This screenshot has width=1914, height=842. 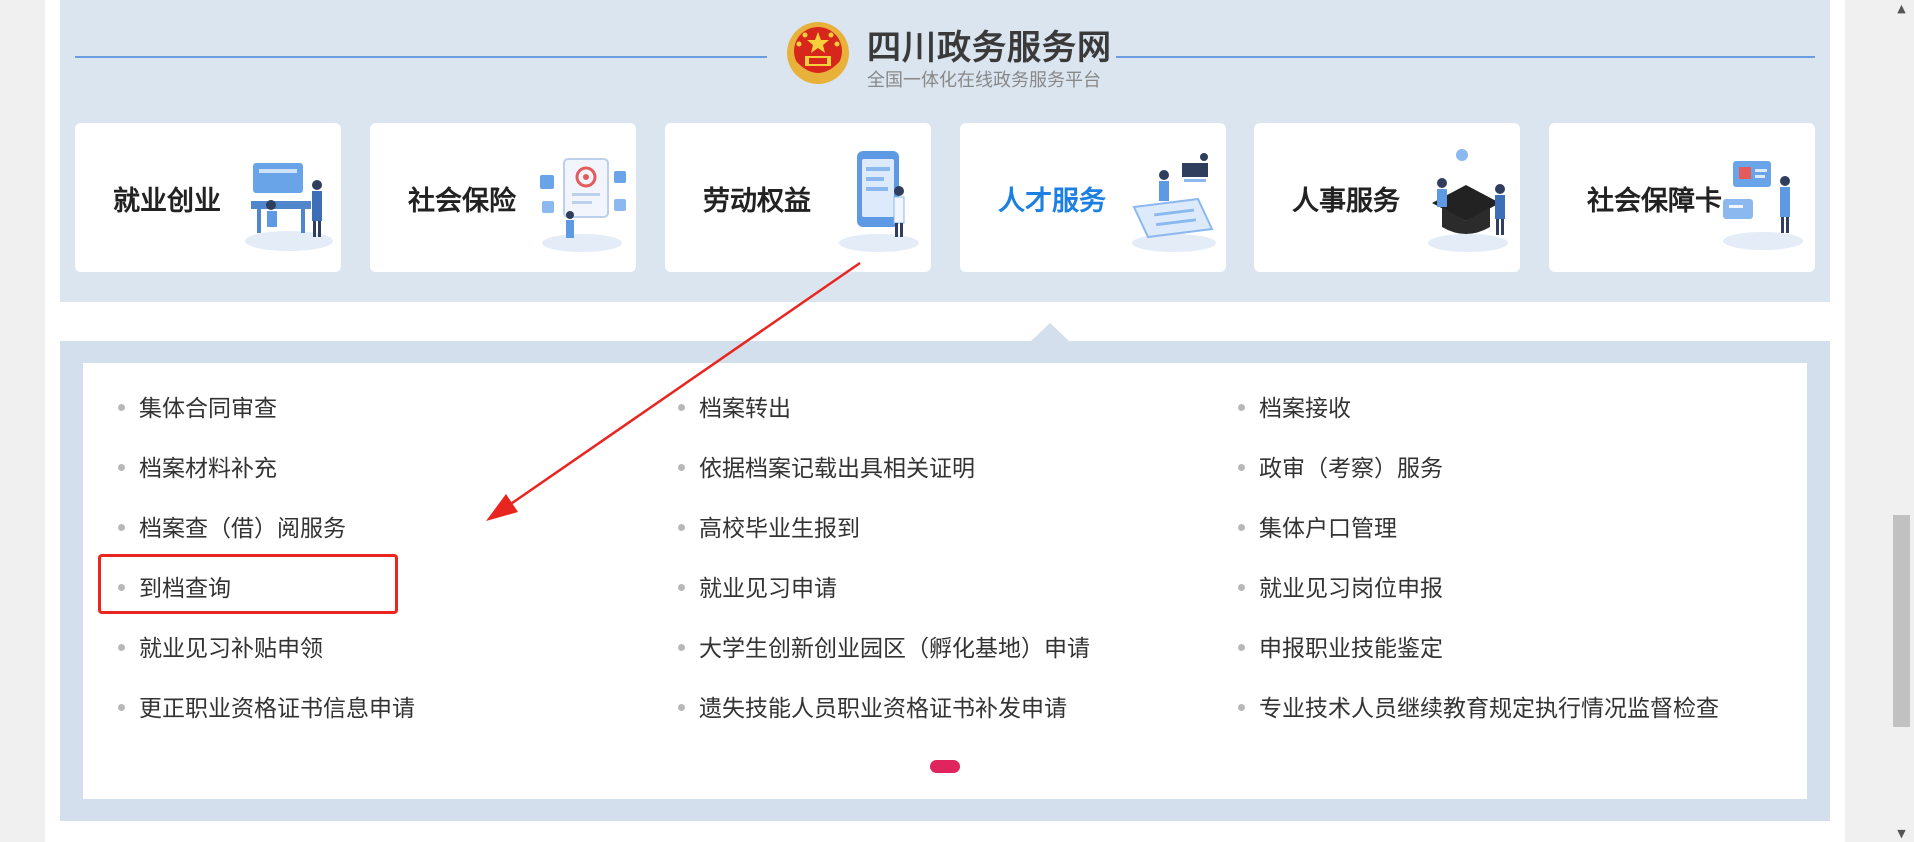 I want to click on annotation-highlight-box, so click(x=248, y=584).